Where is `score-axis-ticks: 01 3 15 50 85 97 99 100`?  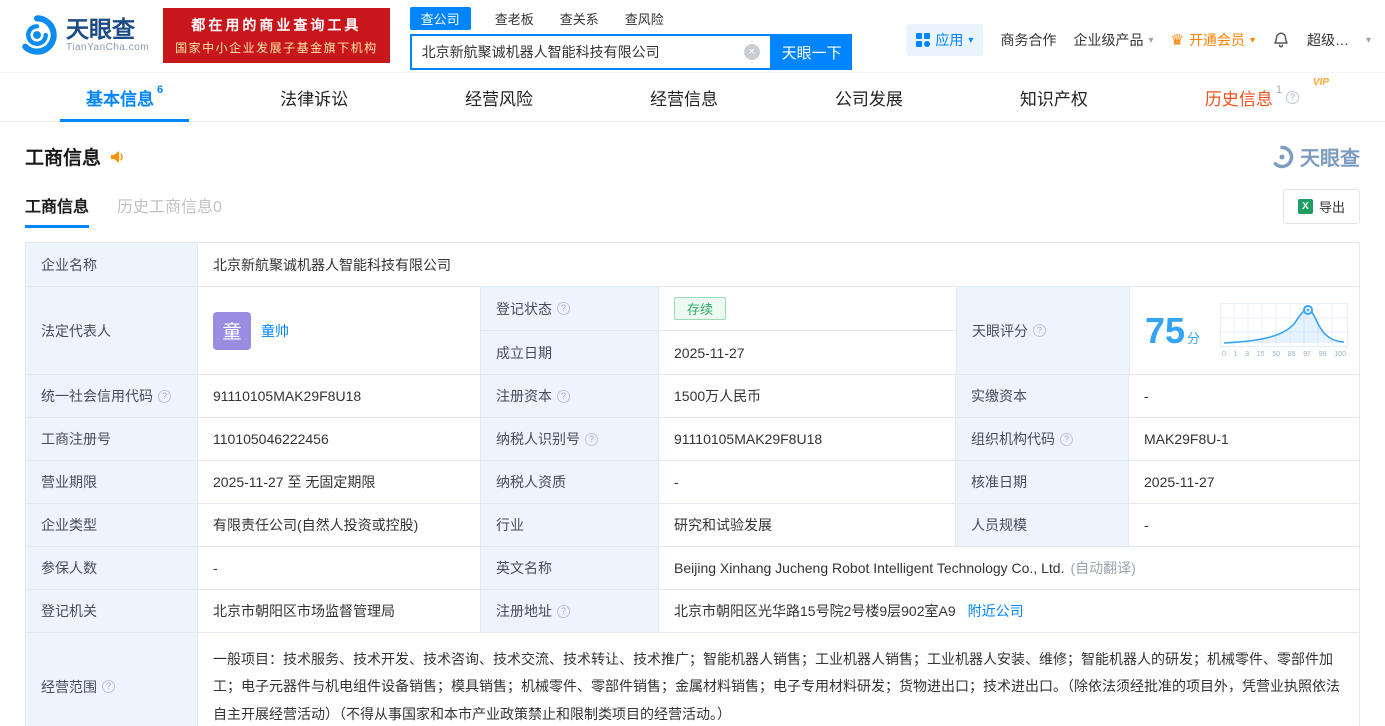
score-axis-ticks: 01 3 15 50 85 97 99 100 is located at coordinates (1284, 354).